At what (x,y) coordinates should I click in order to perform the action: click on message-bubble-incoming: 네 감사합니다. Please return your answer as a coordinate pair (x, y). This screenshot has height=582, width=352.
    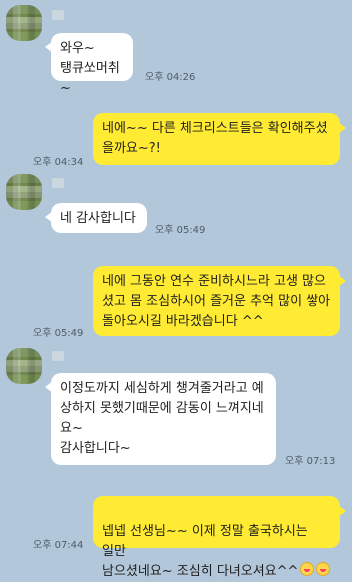
    Looking at the image, I should click on (96, 218).